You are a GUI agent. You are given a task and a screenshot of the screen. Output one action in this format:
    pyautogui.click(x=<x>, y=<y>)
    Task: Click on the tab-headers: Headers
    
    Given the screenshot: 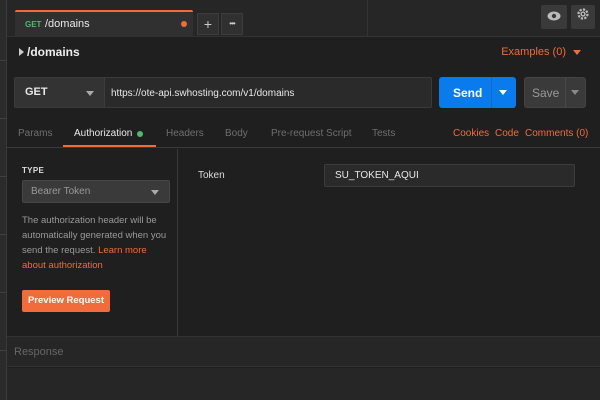 What is the action you would take?
    pyautogui.click(x=185, y=133)
    